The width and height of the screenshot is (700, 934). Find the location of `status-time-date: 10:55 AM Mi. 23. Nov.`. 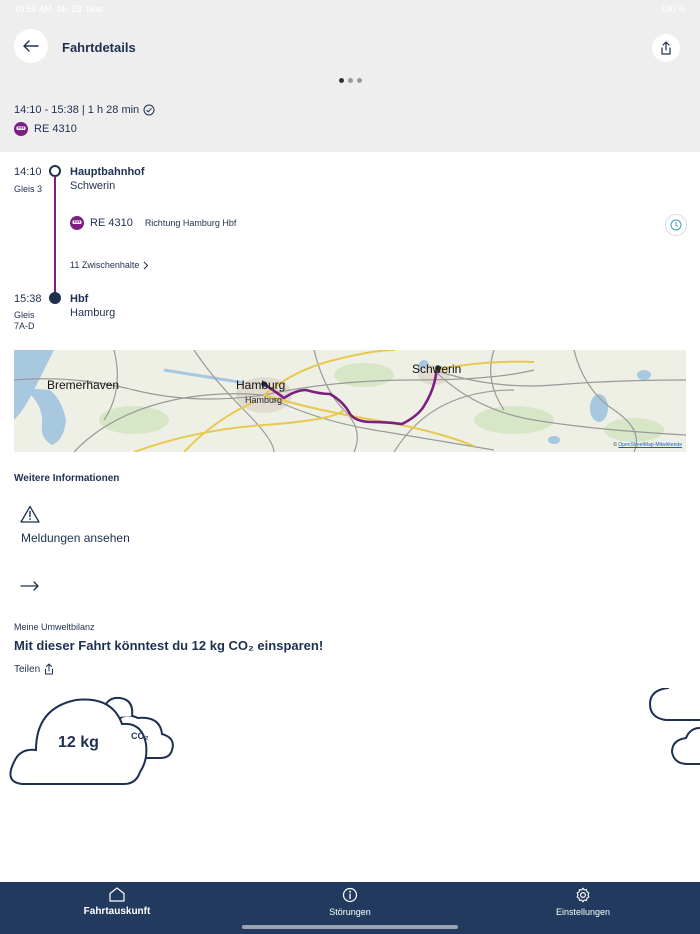

status-time-date: 10:55 AM Mi. 23. Nov. is located at coordinates (59, 9).